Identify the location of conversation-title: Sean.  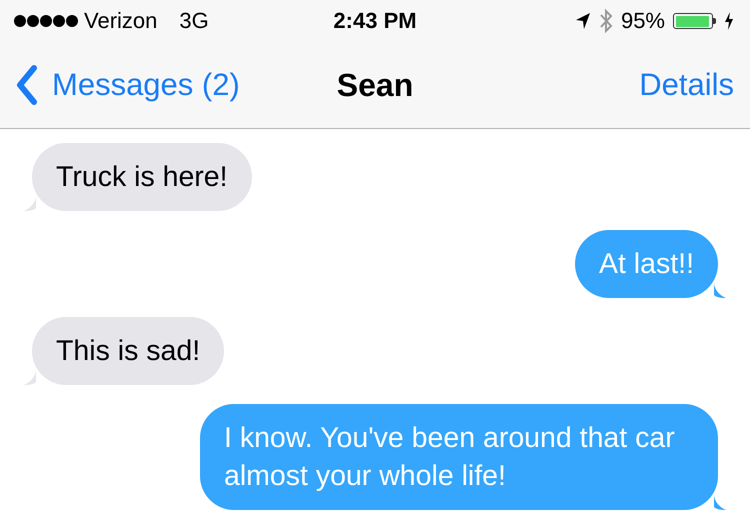
(375, 85).